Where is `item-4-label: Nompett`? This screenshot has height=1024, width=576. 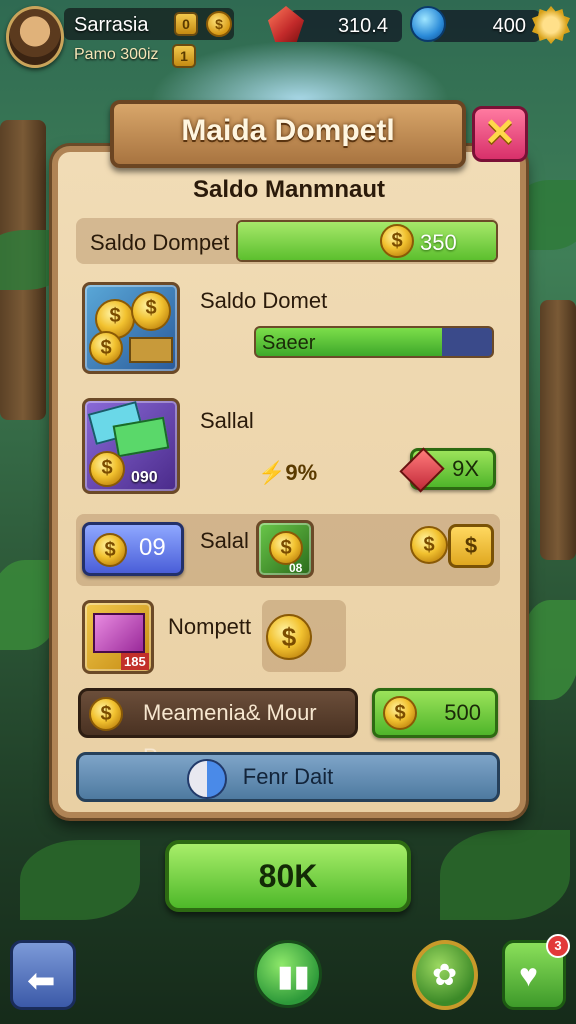
item-4-label: Nompett is located at coordinates (210, 626).